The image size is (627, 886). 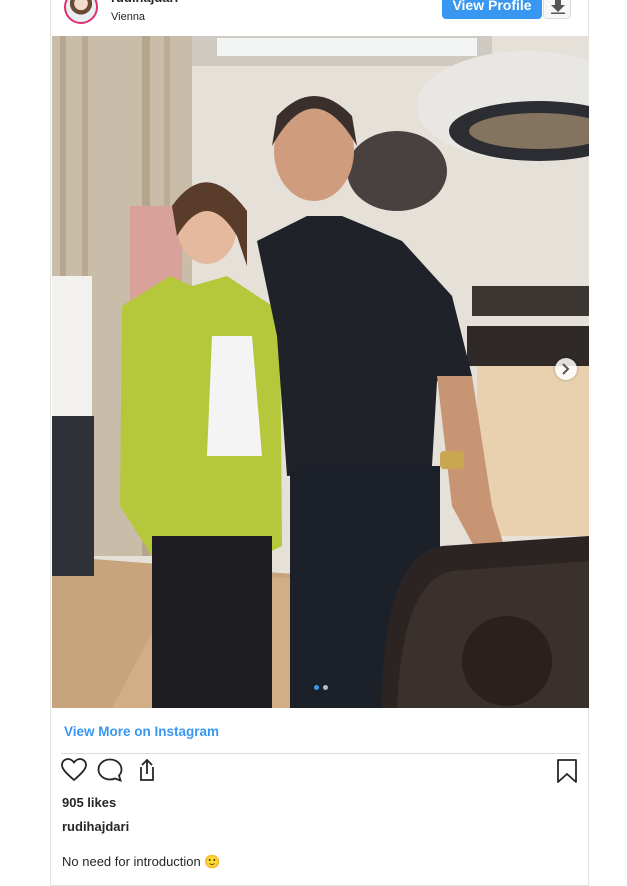 I want to click on chevron-right-icon, so click(x=566, y=369).